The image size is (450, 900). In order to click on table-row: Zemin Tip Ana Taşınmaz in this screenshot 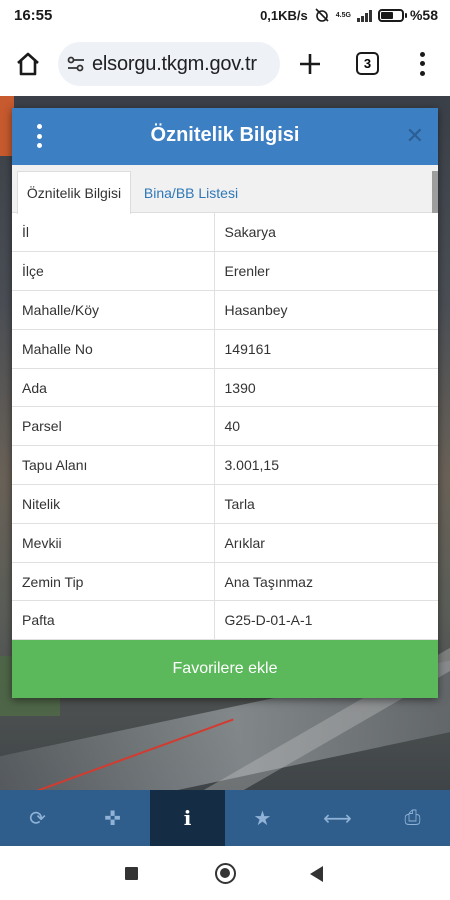, I will do `click(225, 582)`.